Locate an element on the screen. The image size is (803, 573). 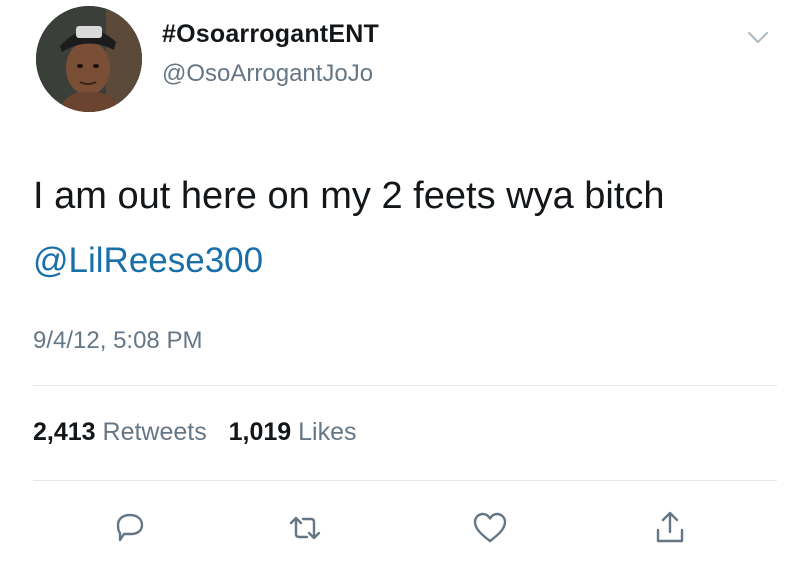
user-handle: @OsoArrogantJoJo is located at coordinates (267, 74).